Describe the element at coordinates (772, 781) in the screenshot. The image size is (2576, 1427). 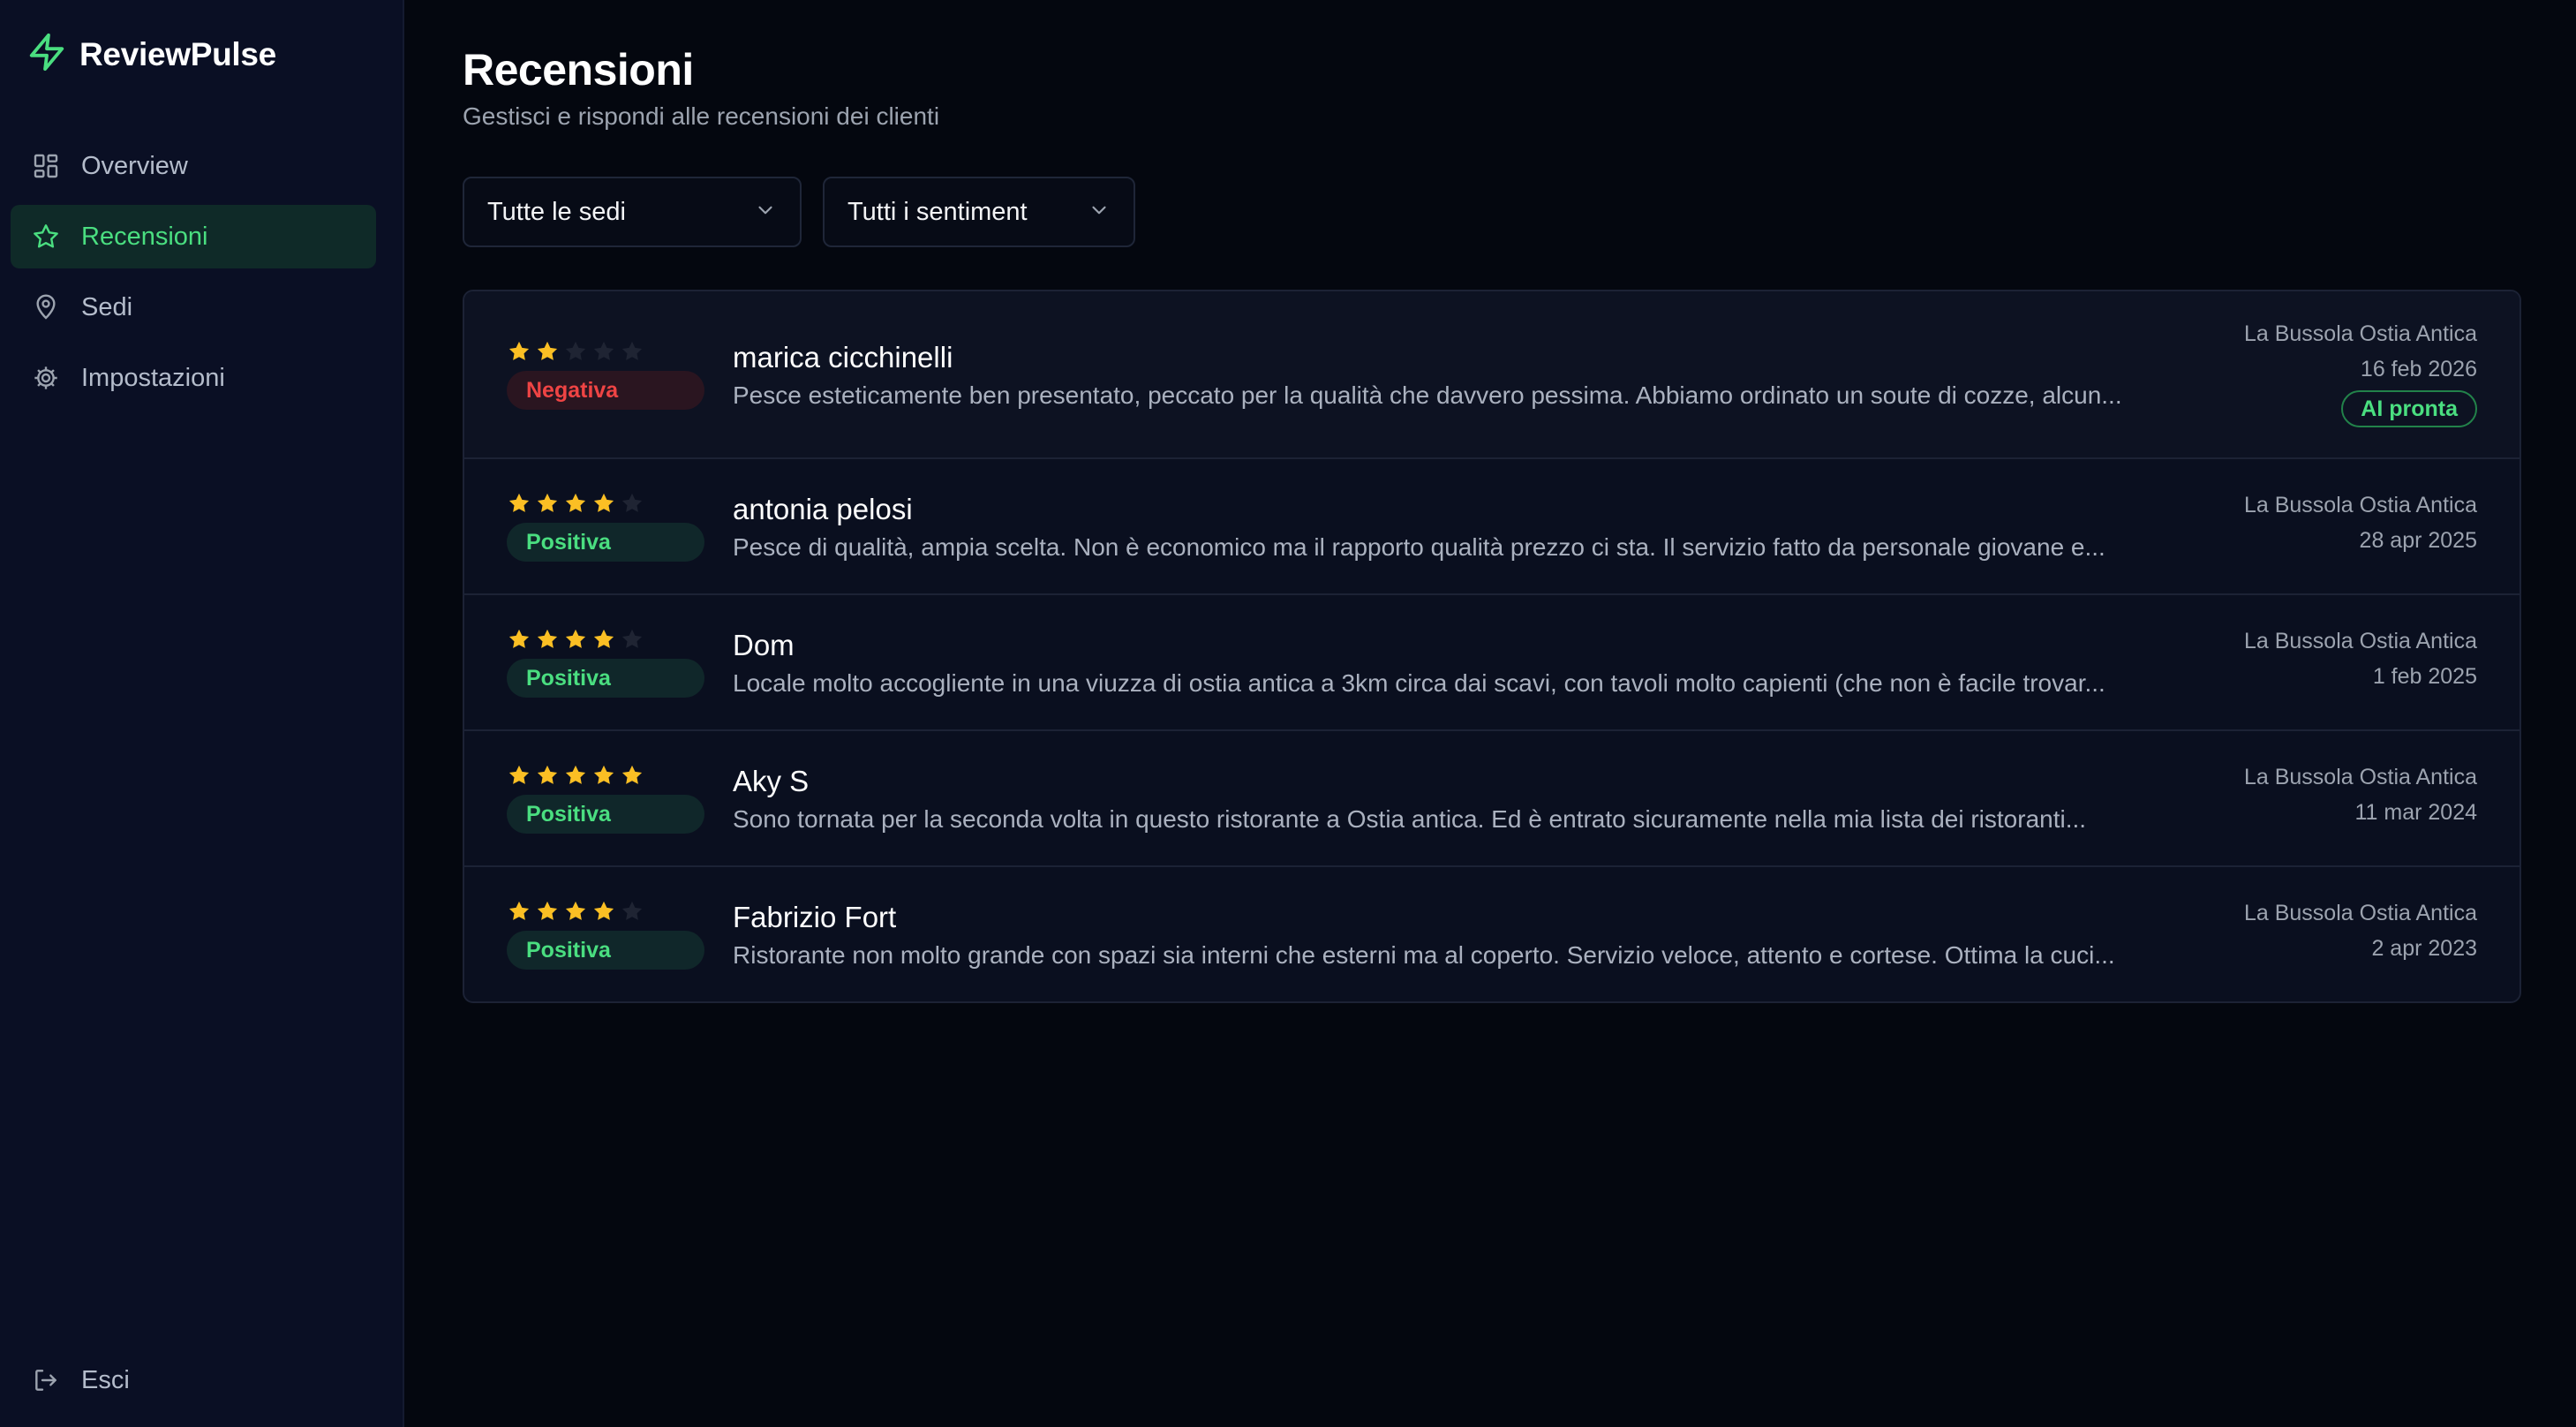
I see `review-author: Aky S` at that location.